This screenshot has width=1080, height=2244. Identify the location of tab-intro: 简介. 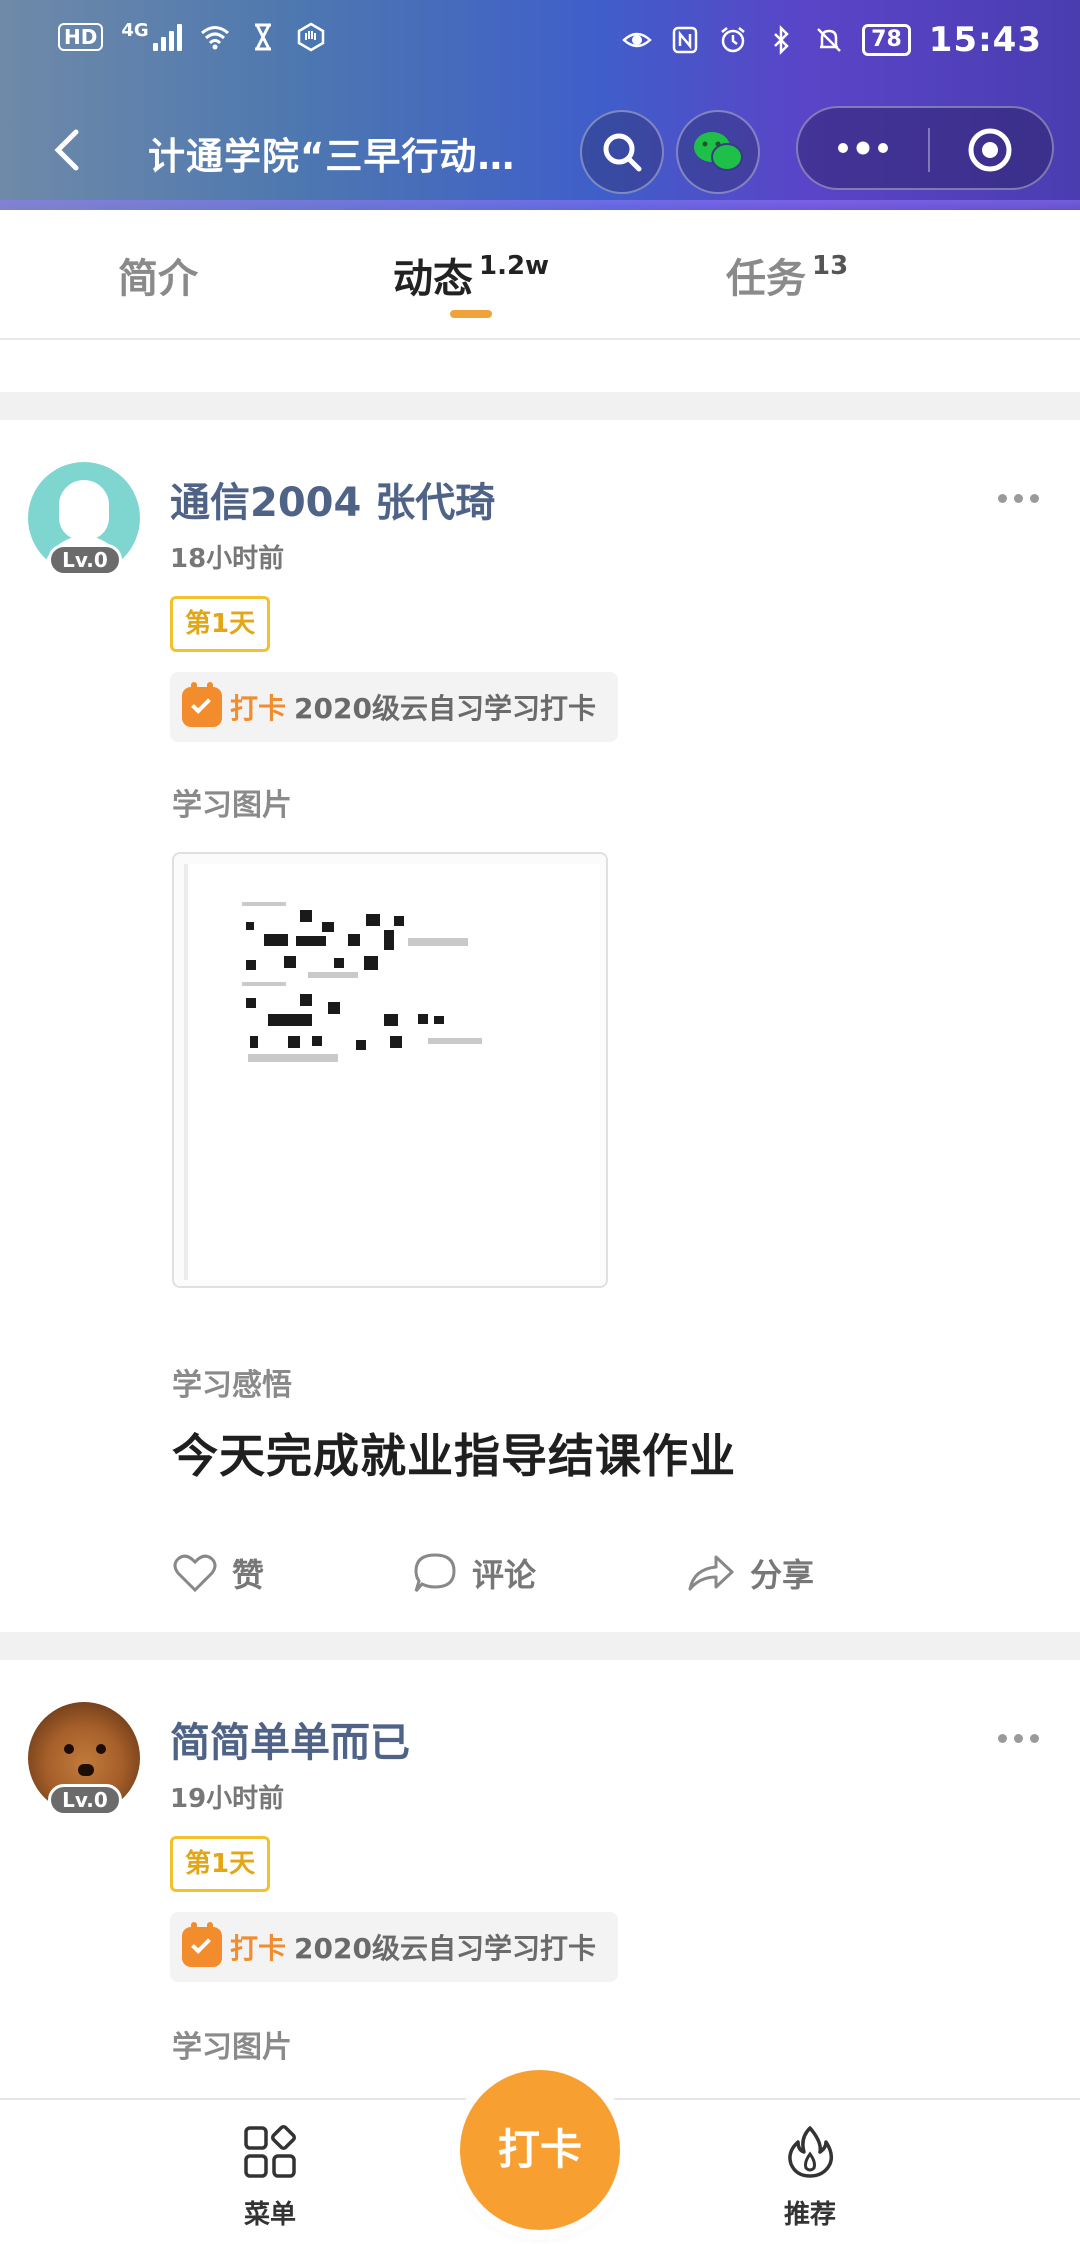
(158, 275).